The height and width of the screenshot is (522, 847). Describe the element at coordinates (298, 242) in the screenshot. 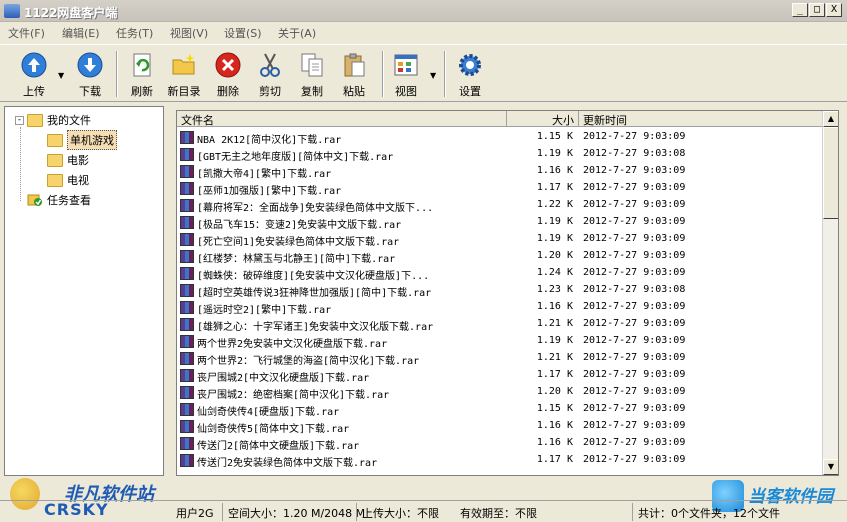

I see `file-name: [死亡空间1]免安装绿色简体中文版下载.rar` at that location.